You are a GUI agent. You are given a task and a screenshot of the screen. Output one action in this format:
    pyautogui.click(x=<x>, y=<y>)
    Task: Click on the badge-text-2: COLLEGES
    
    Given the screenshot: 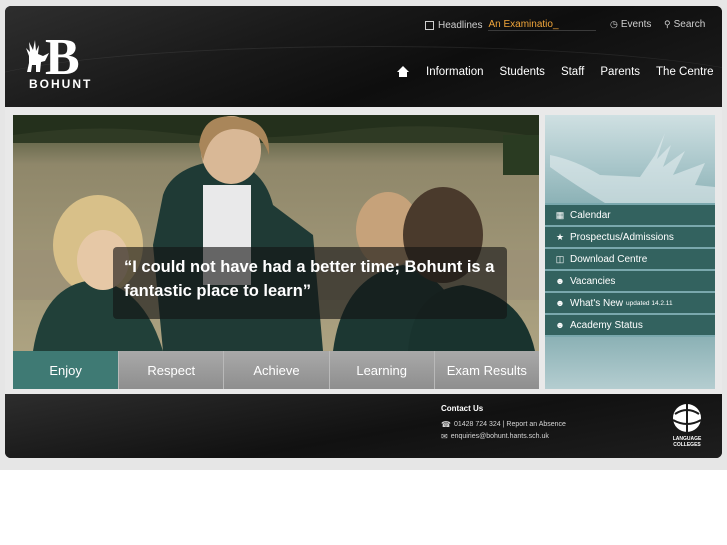 What is the action you would take?
    pyautogui.click(x=687, y=445)
    